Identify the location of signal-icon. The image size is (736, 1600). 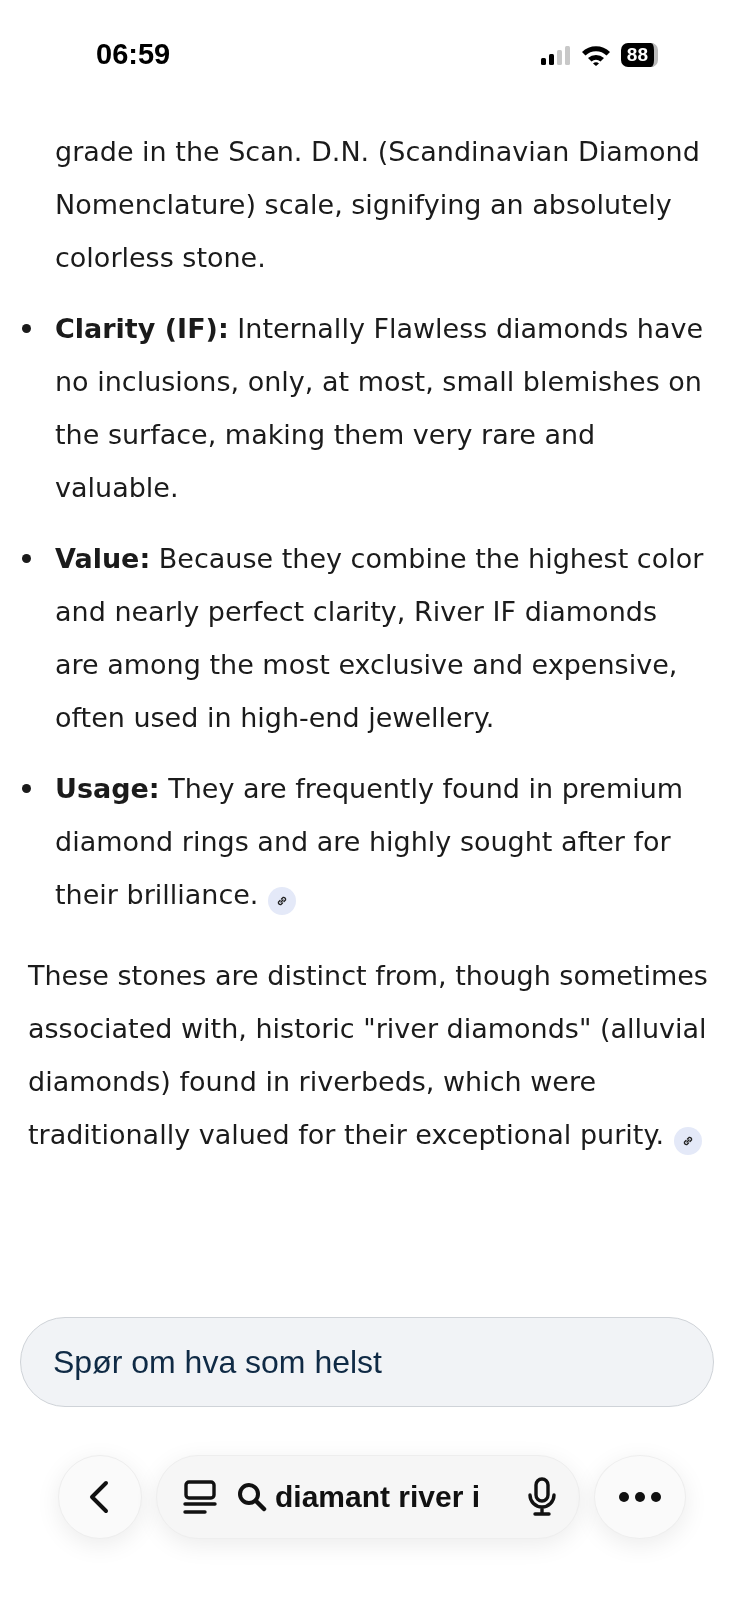
(555, 54).